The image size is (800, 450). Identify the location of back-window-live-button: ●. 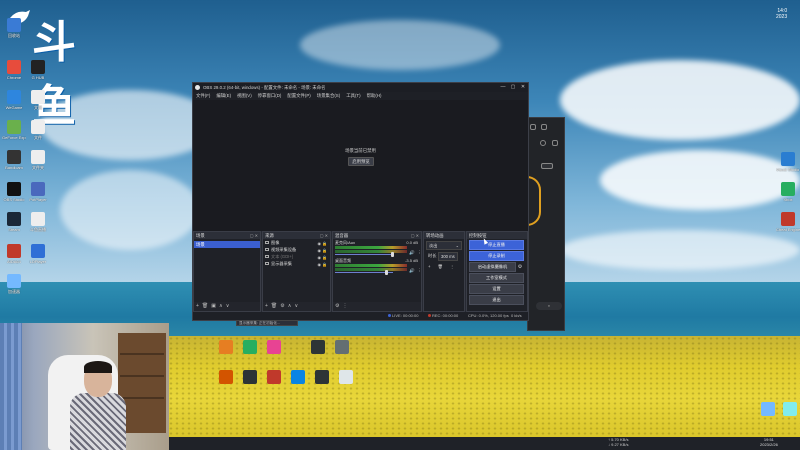
(549, 306).